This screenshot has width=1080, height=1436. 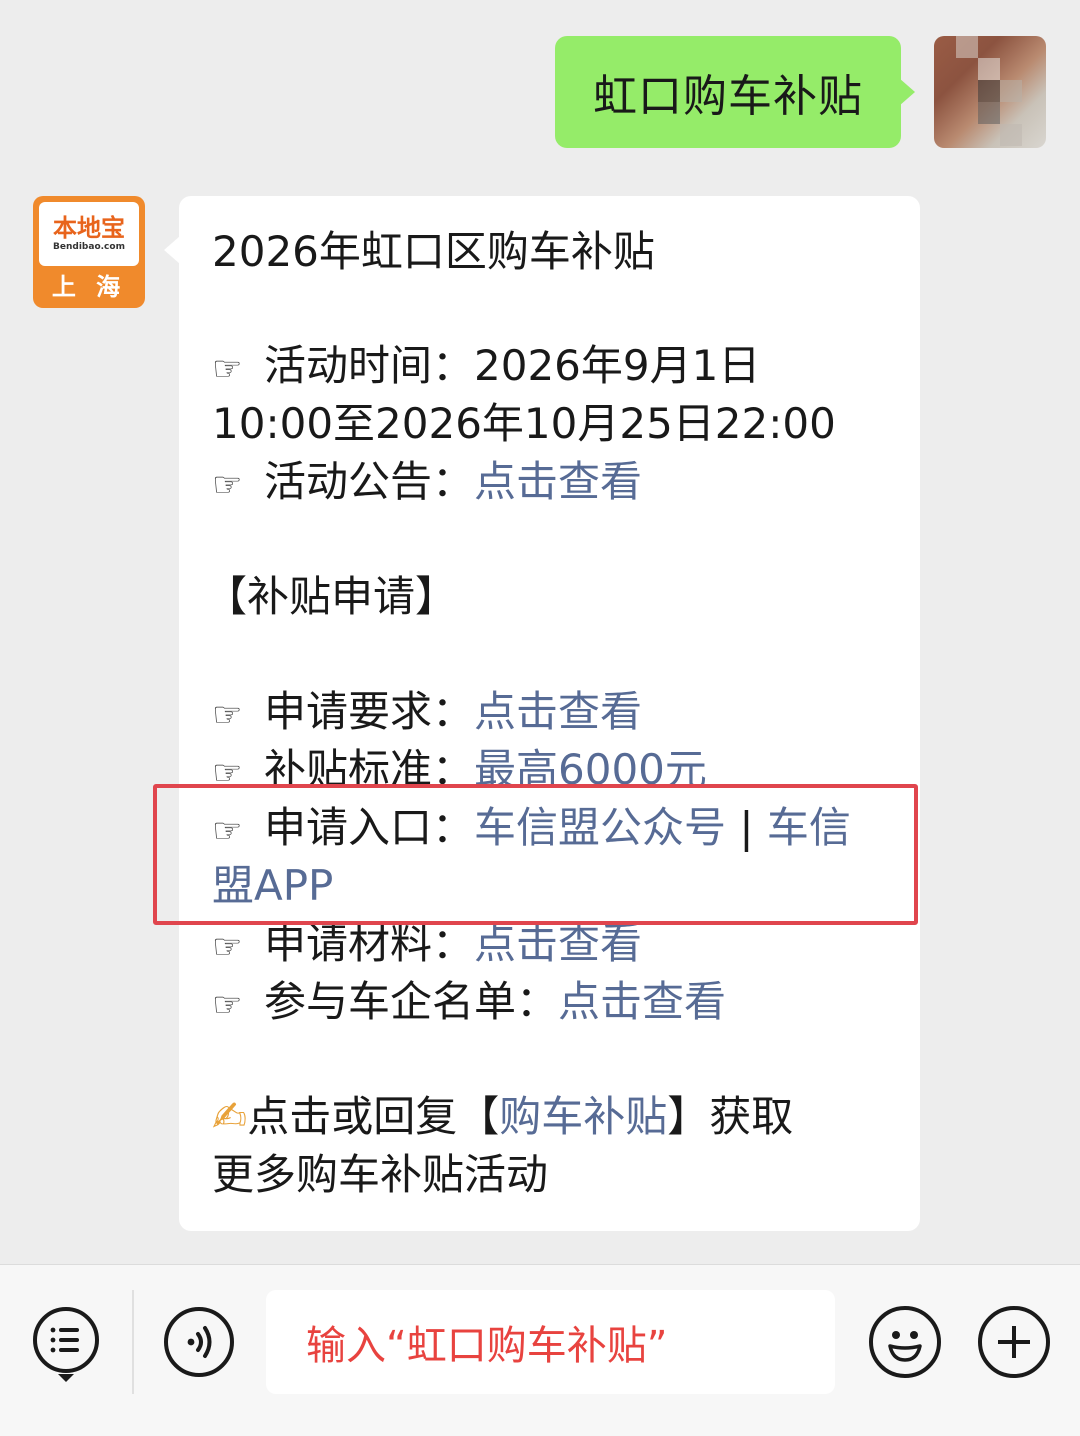 I want to click on message-input: 输入“虹口购车补贴”, so click(x=550, y=1342).